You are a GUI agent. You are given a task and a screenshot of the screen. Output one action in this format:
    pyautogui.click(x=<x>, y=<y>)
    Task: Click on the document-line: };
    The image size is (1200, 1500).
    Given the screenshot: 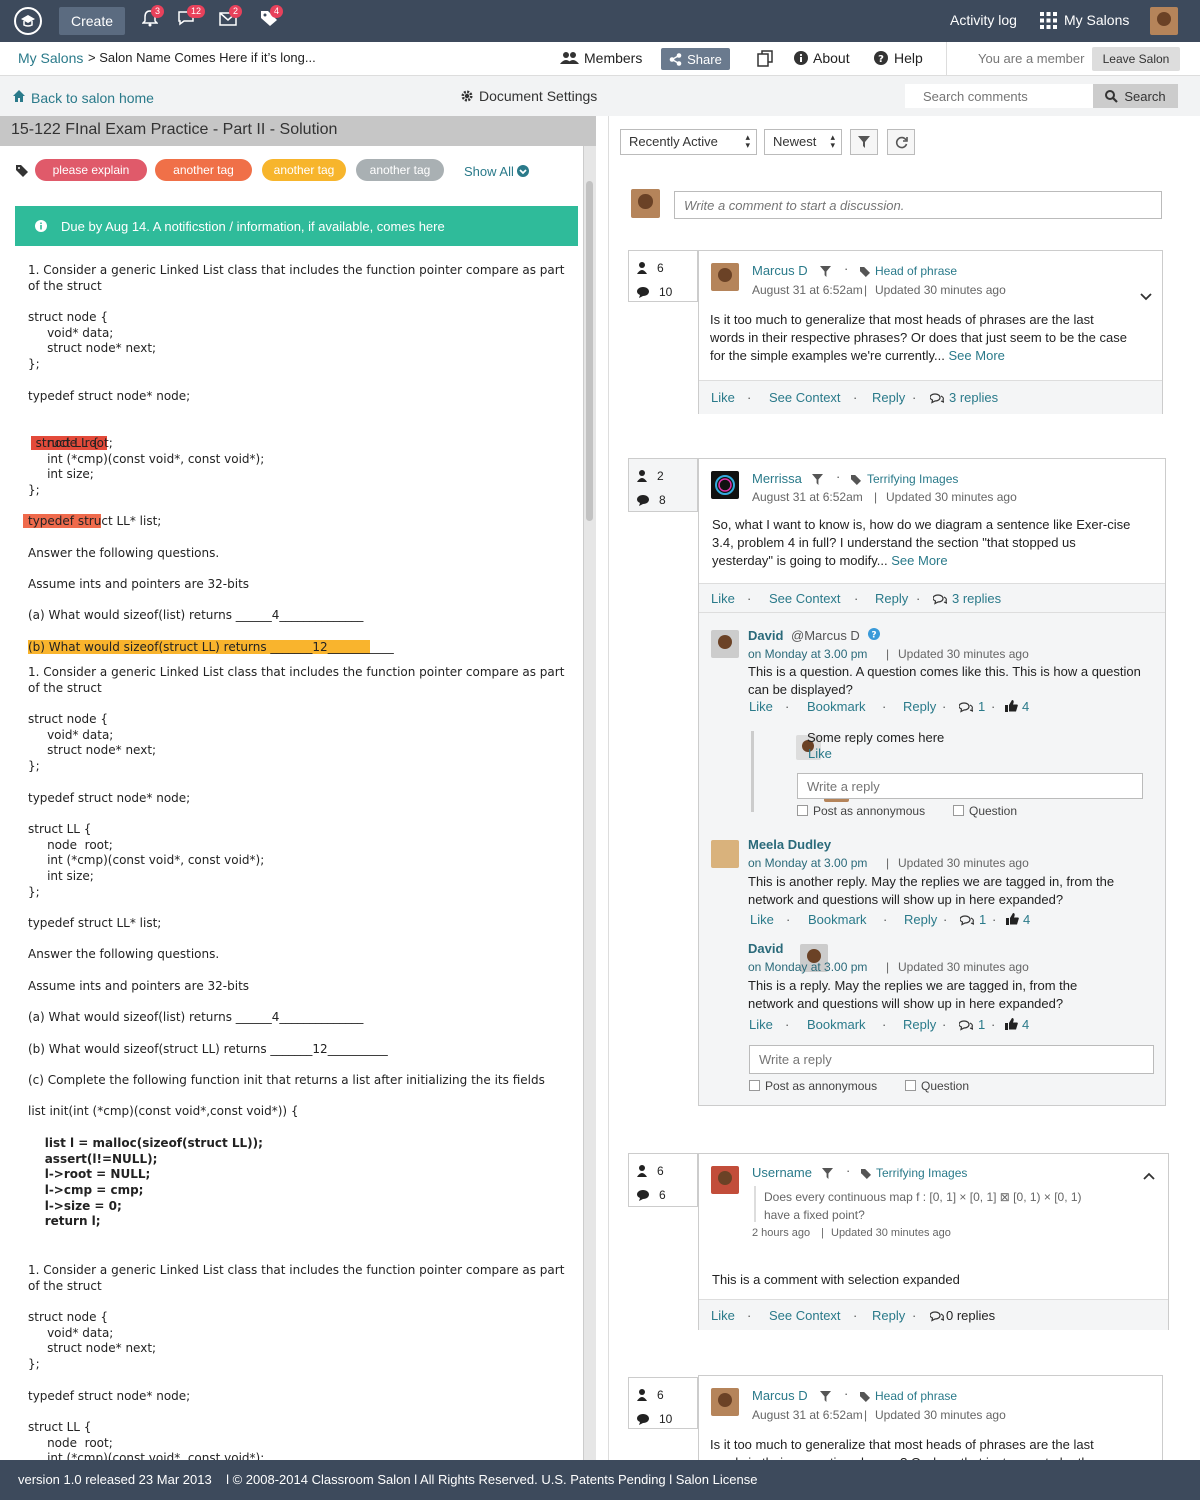 What is the action you would take?
    pyautogui.click(x=34, y=364)
    